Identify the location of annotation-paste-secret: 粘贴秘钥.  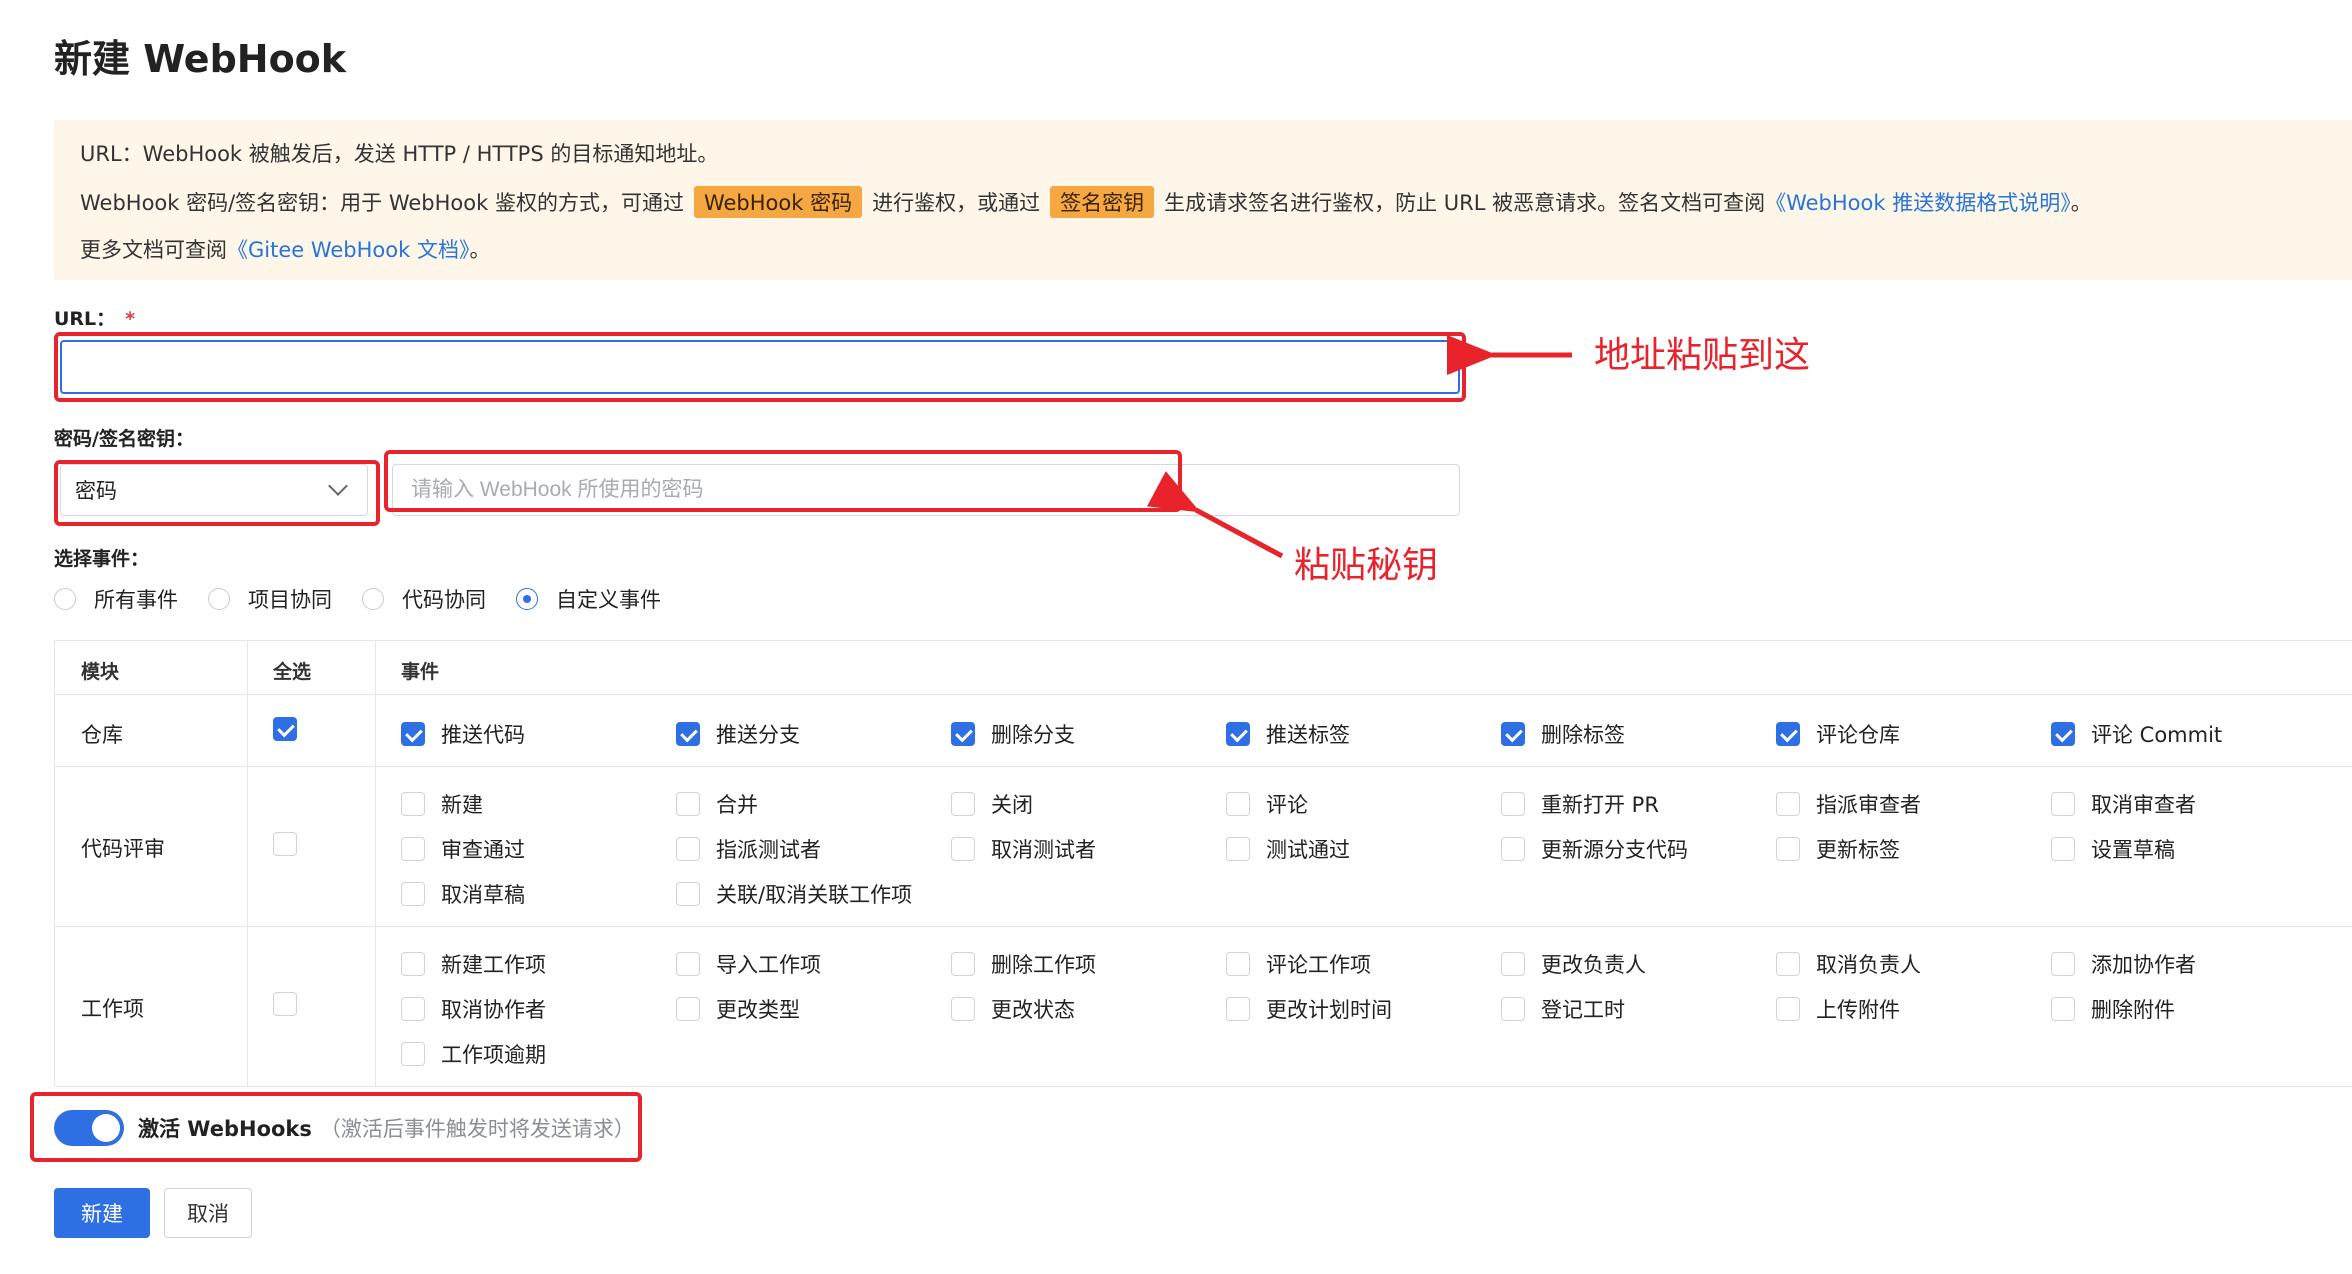
(1366, 565).